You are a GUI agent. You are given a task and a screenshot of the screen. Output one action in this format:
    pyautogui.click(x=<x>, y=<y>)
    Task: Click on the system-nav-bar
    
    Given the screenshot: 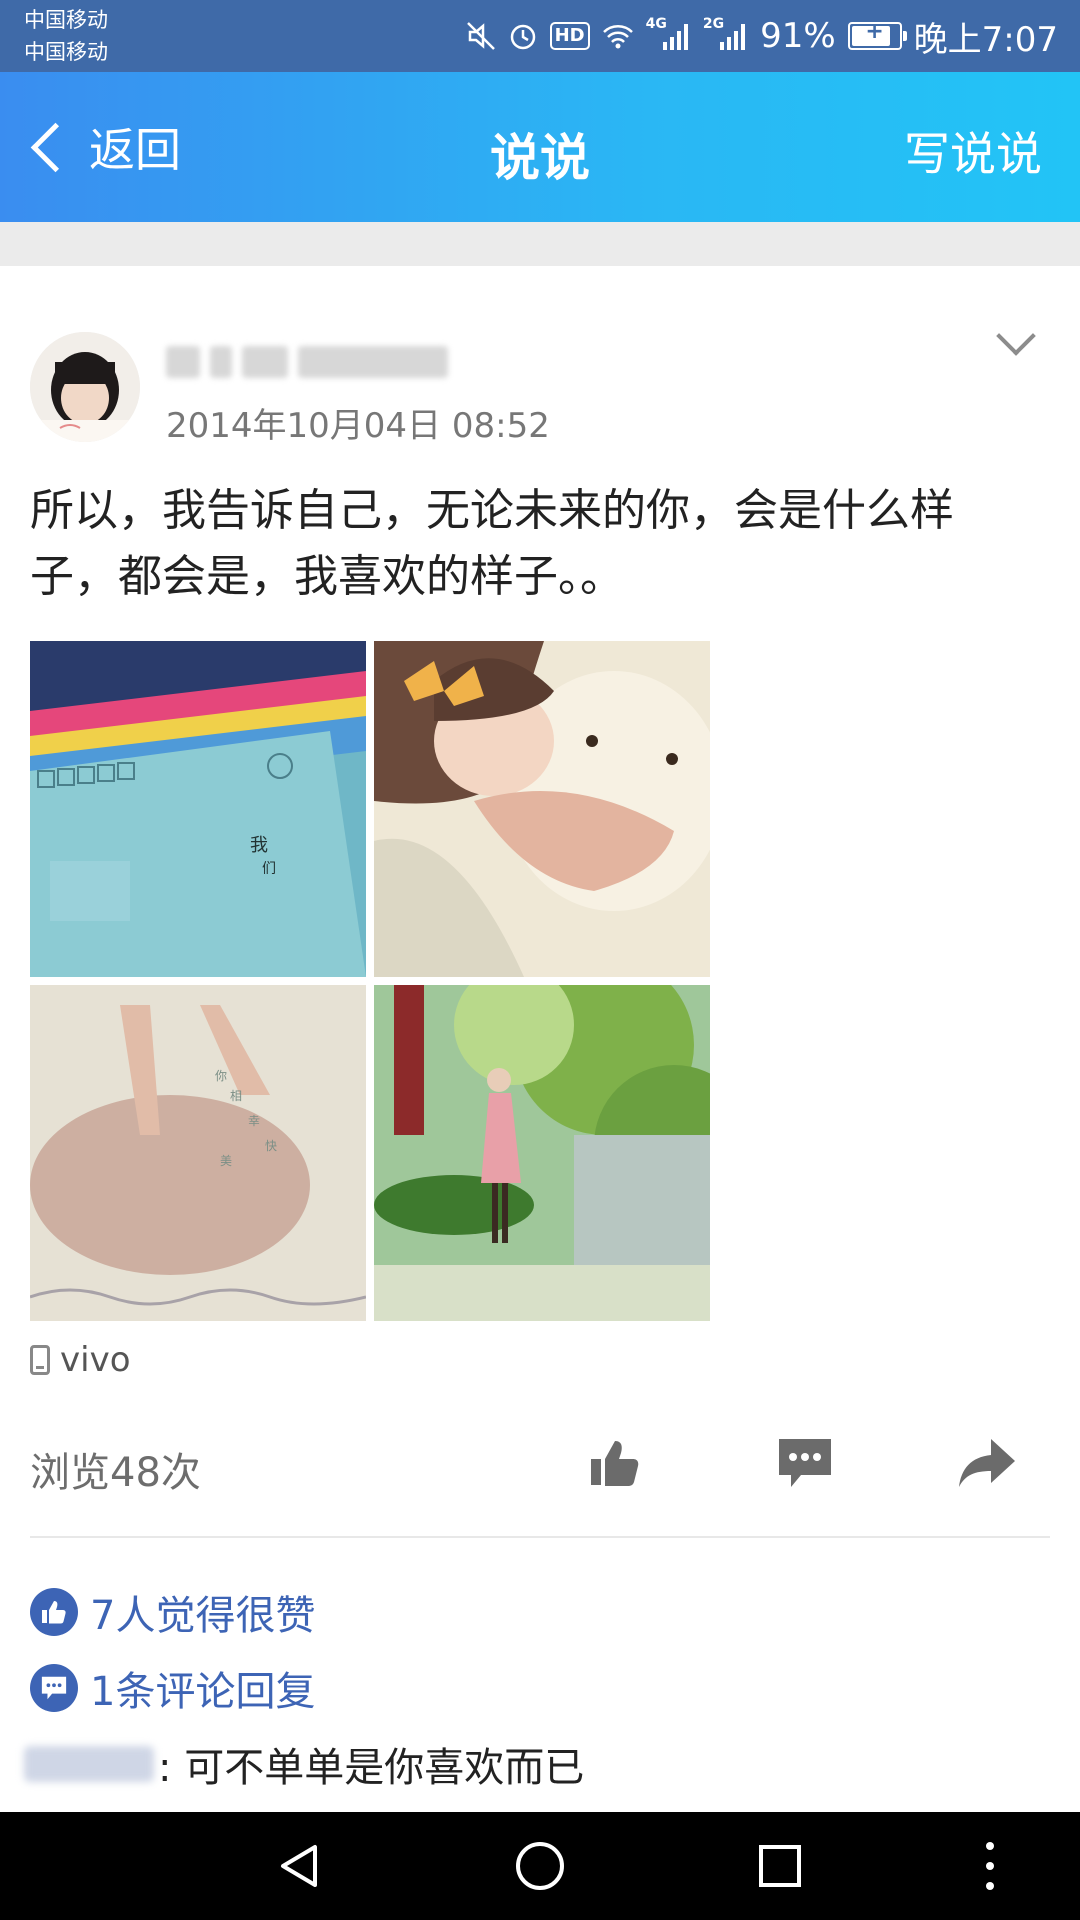 What is the action you would take?
    pyautogui.click(x=540, y=1866)
    